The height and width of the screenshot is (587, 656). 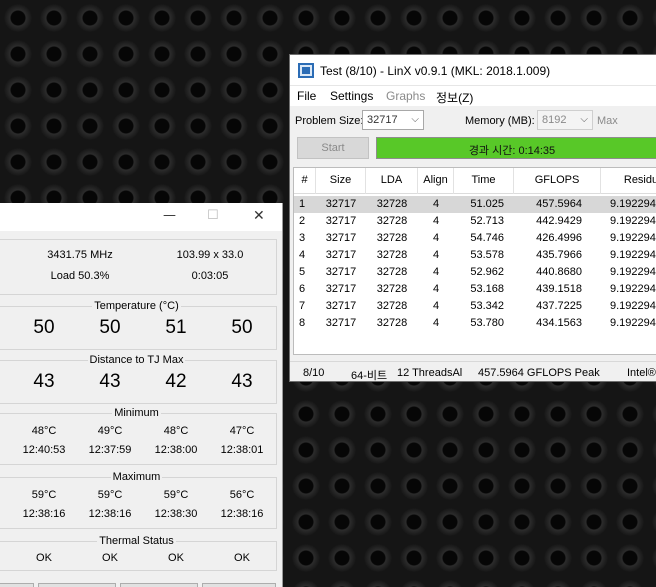 What do you see at coordinates (169, 215) in the screenshot?
I see `minimize-icon: —` at bounding box center [169, 215].